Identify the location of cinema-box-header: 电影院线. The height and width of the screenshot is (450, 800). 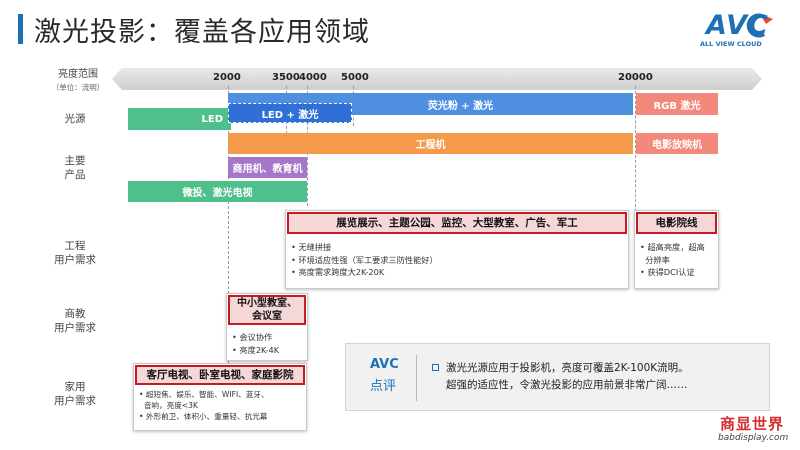
(676, 223).